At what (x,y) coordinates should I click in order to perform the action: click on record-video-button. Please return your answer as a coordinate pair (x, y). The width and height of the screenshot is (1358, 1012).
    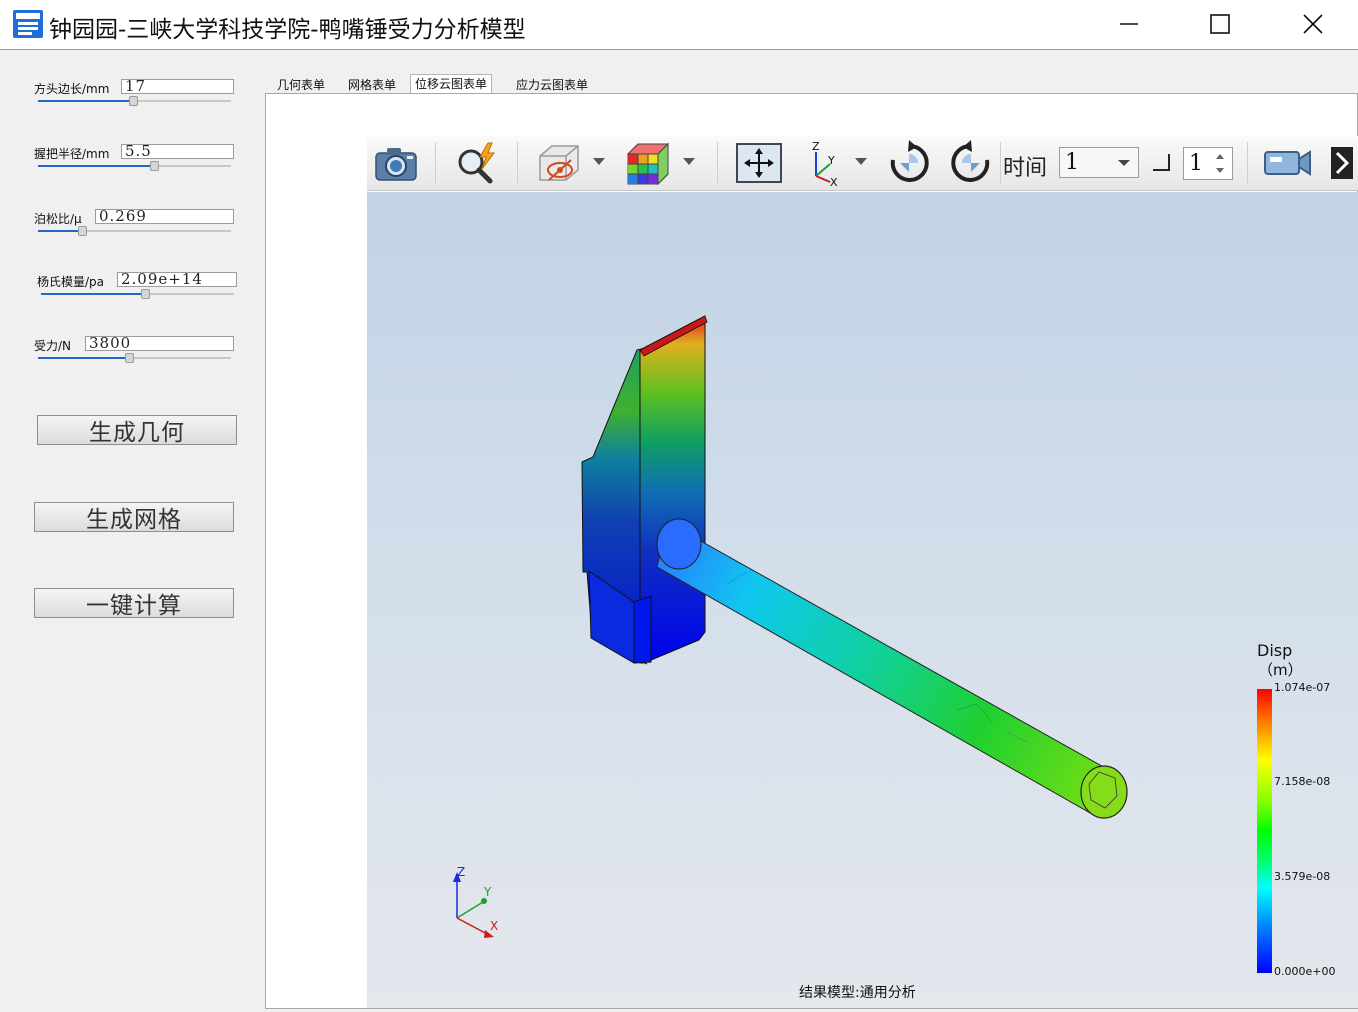
    Looking at the image, I should click on (1288, 163).